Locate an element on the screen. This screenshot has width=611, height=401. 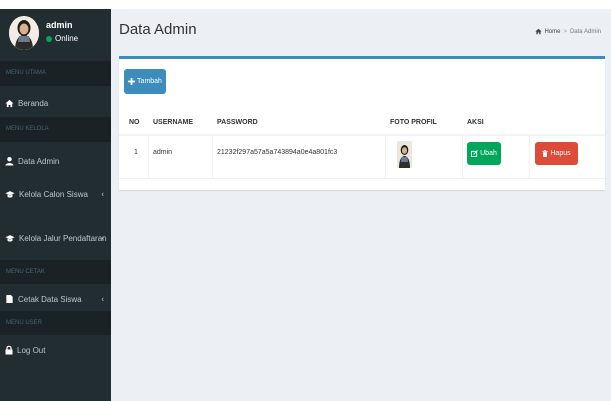
sidebar-header-menu-kelola: MENU KELOLA is located at coordinates (55, 129).